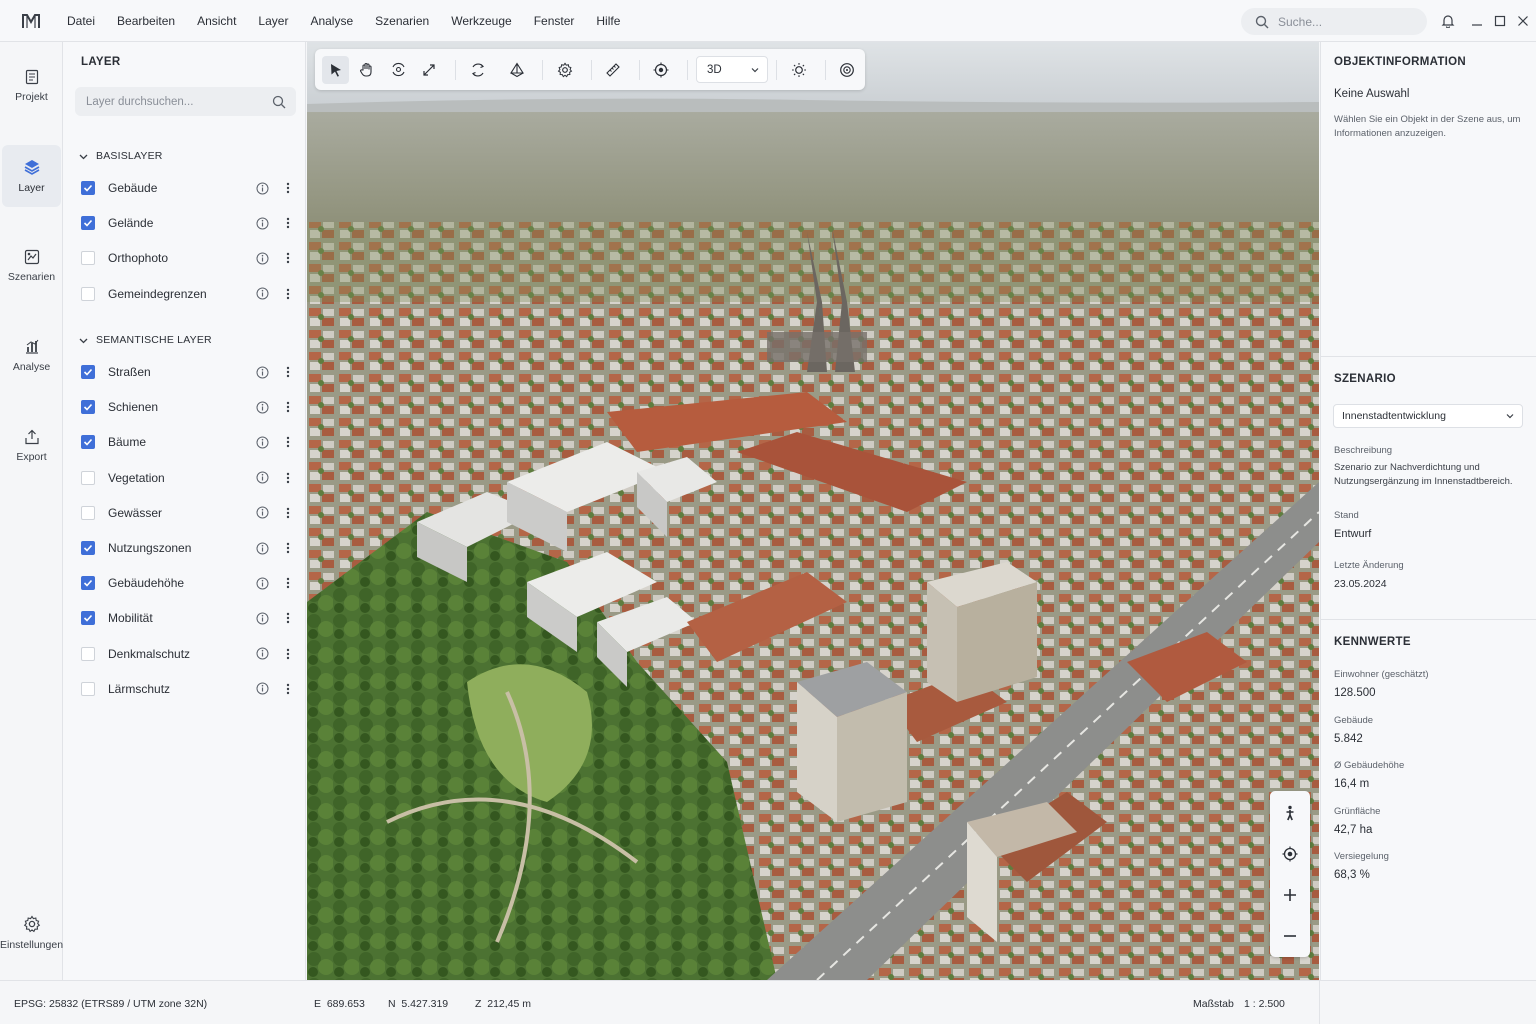 This screenshot has width=1536, height=1024. I want to click on menu-werkzeuge: Werkzeuge, so click(481, 21).